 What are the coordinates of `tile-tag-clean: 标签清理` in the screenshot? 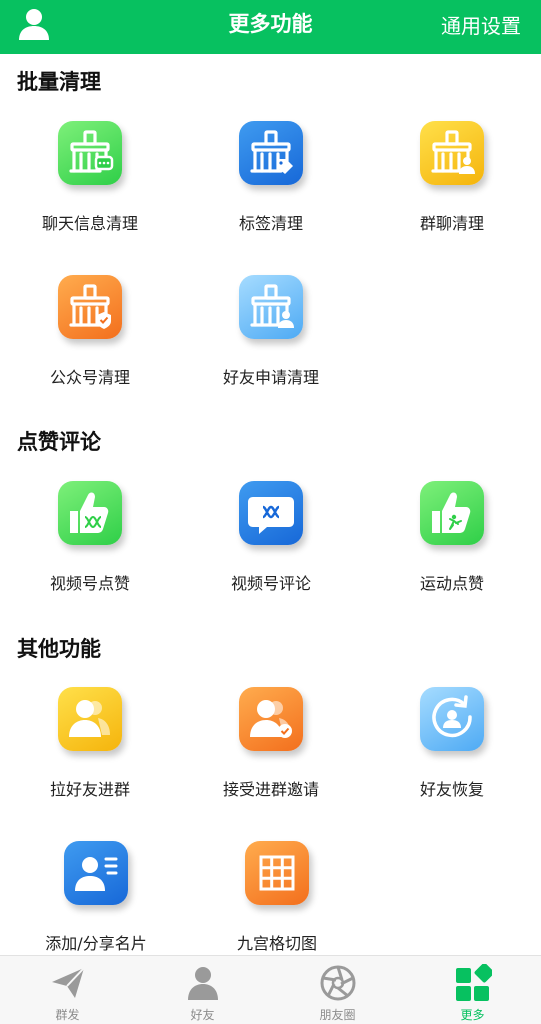 It's located at (271, 191).